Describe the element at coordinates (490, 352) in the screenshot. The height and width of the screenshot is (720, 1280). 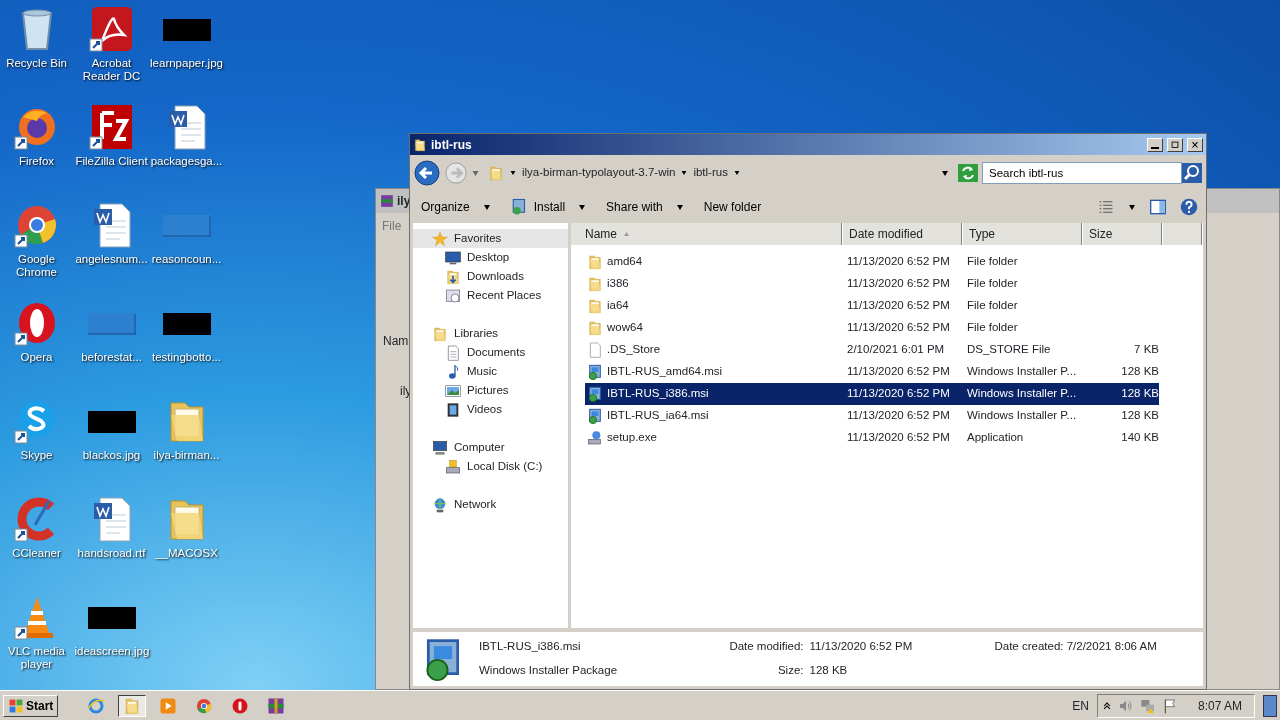
I see `nav-item: Documents` at that location.